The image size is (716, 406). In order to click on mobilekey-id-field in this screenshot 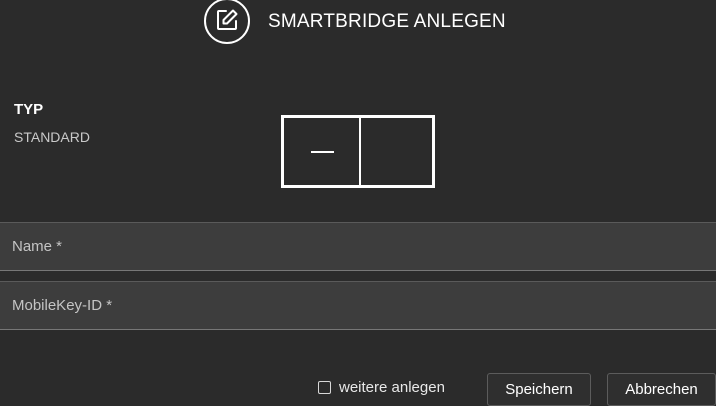, I will do `click(358, 305)`.